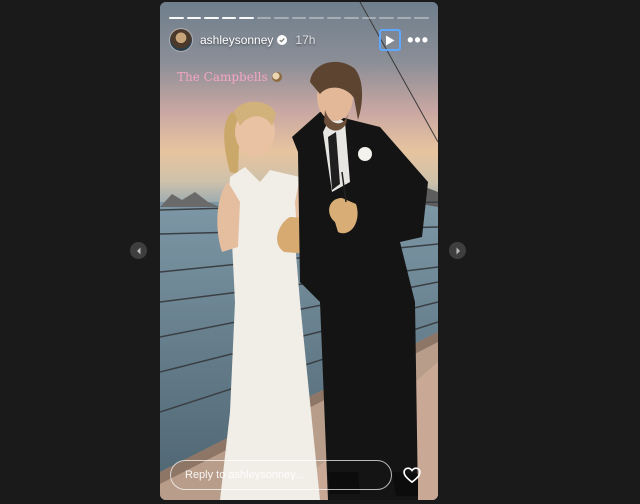  I want to click on story-caption: The Campbells, so click(229, 77).